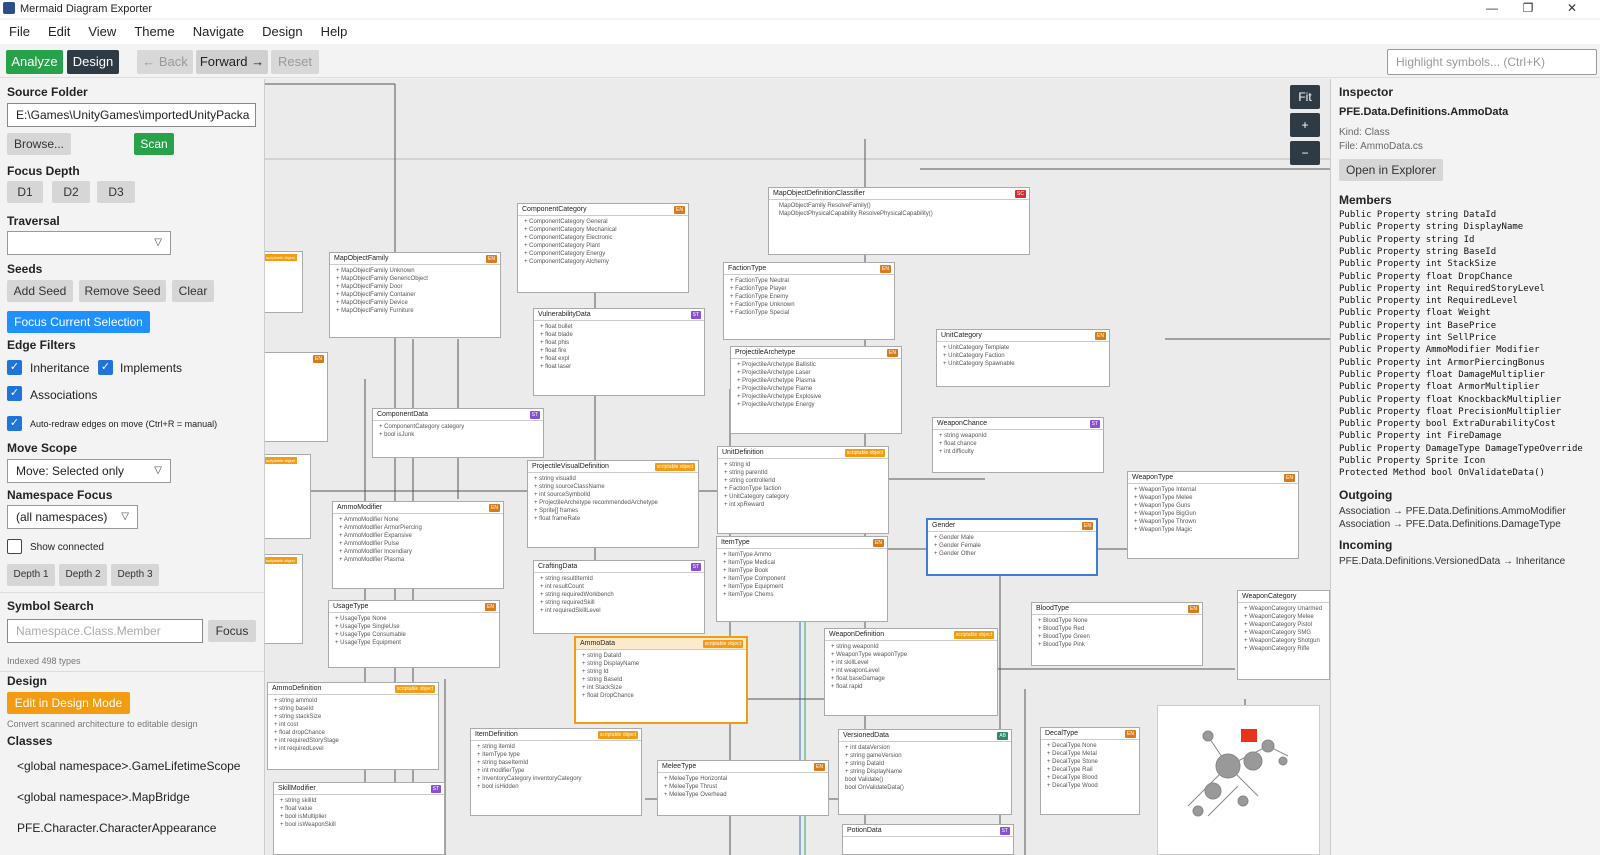  What do you see at coordinates (14, 423) in the screenshot?
I see `auto-redraw-checkbox: ✓` at bounding box center [14, 423].